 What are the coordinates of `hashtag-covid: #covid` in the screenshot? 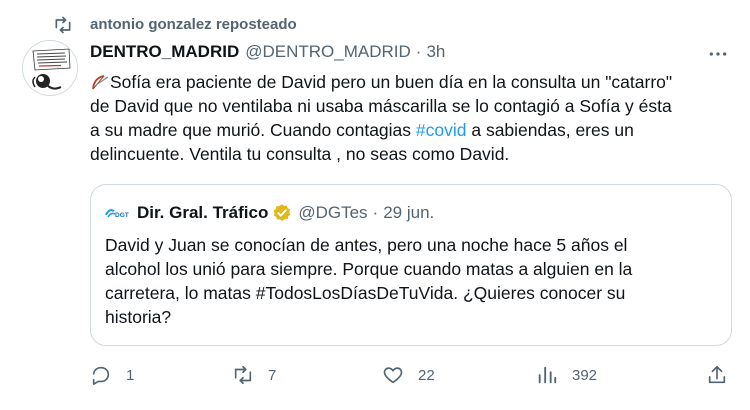 It's located at (441, 130).